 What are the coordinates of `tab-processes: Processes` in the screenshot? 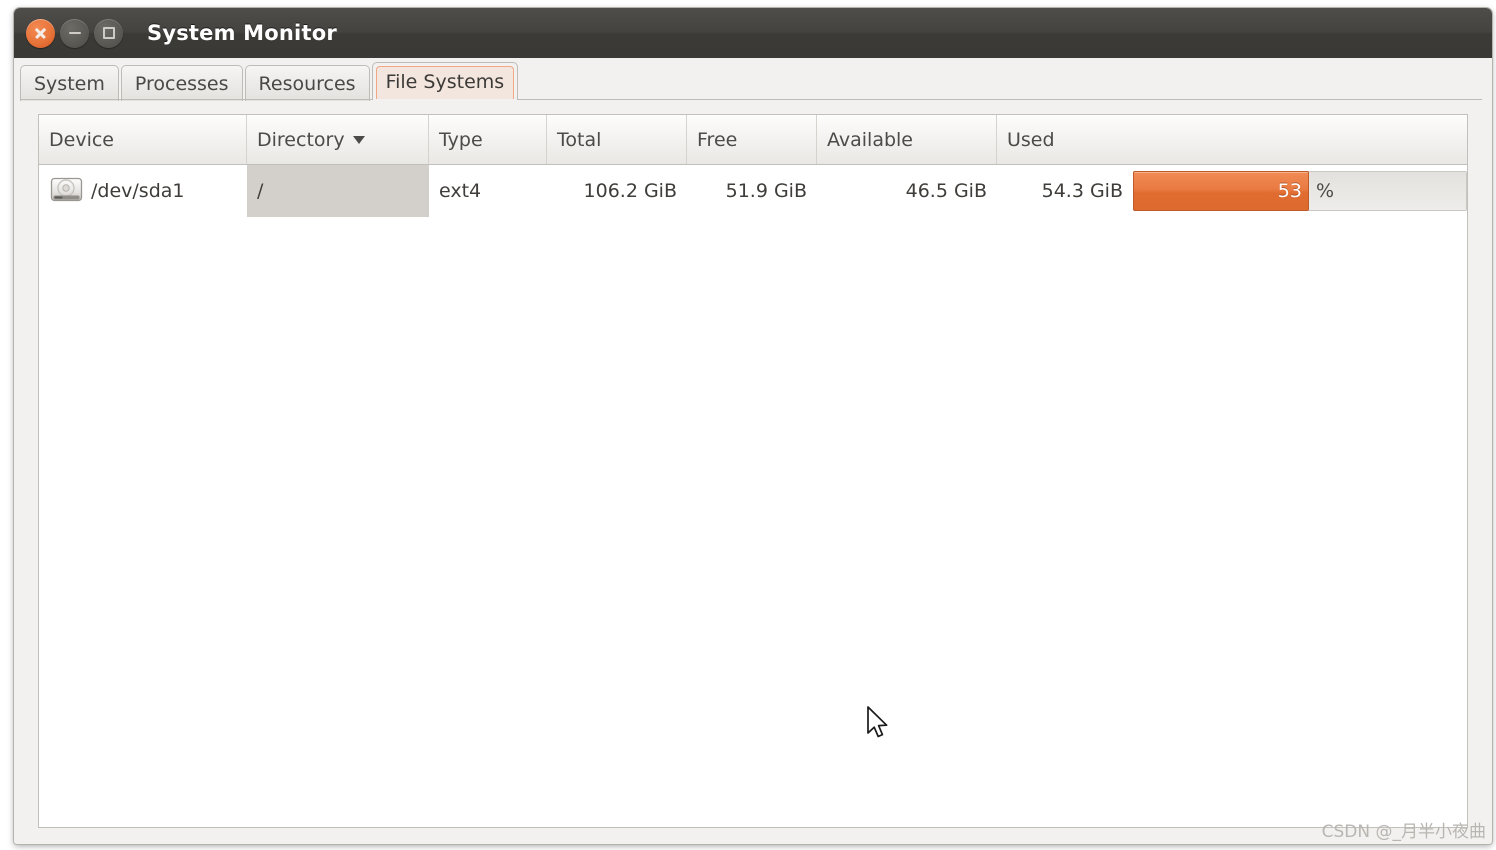 It's located at (181, 83).